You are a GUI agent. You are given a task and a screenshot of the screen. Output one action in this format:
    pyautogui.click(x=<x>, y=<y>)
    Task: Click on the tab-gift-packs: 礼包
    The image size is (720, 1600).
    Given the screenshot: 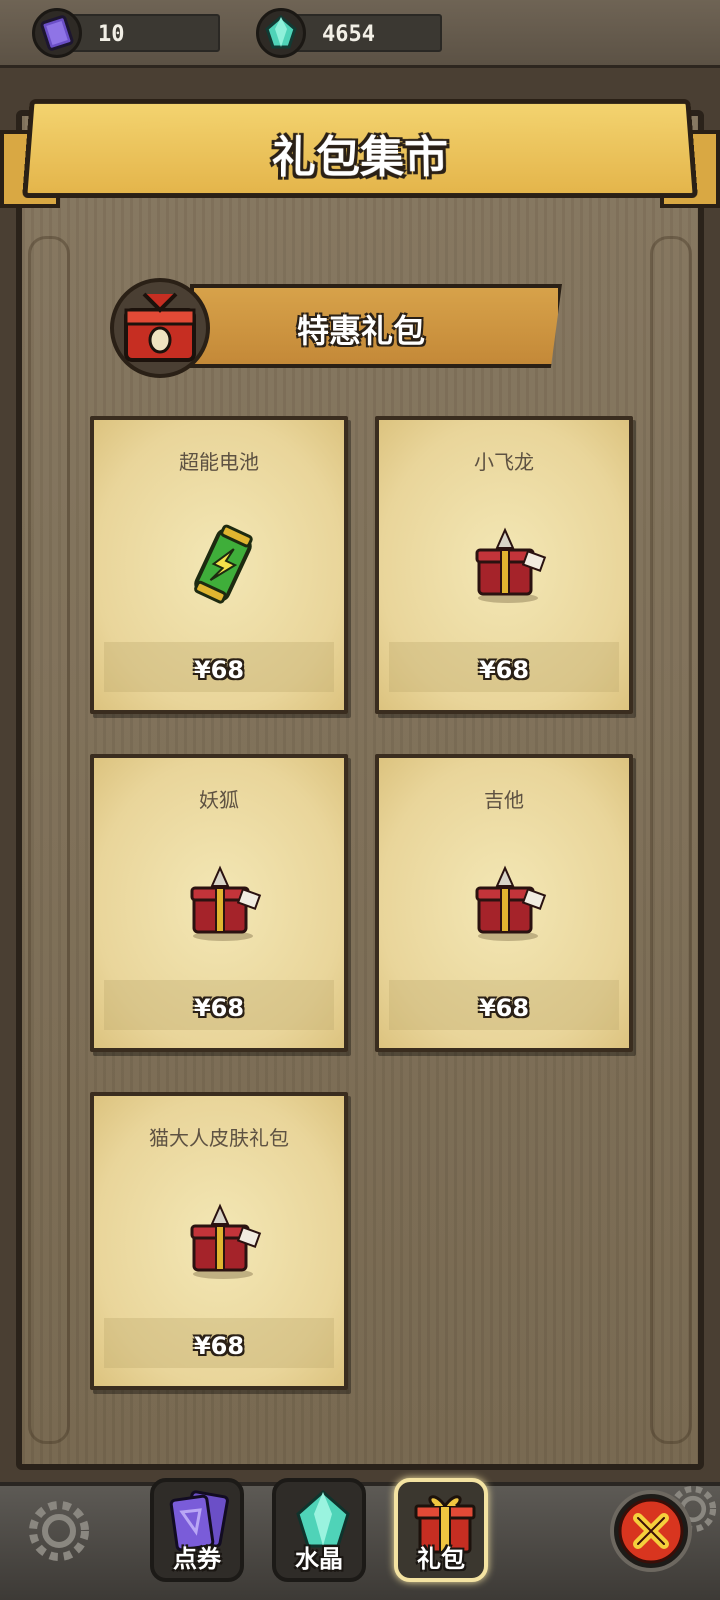 What is the action you would take?
    pyautogui.click(x=441, y=1530)
    